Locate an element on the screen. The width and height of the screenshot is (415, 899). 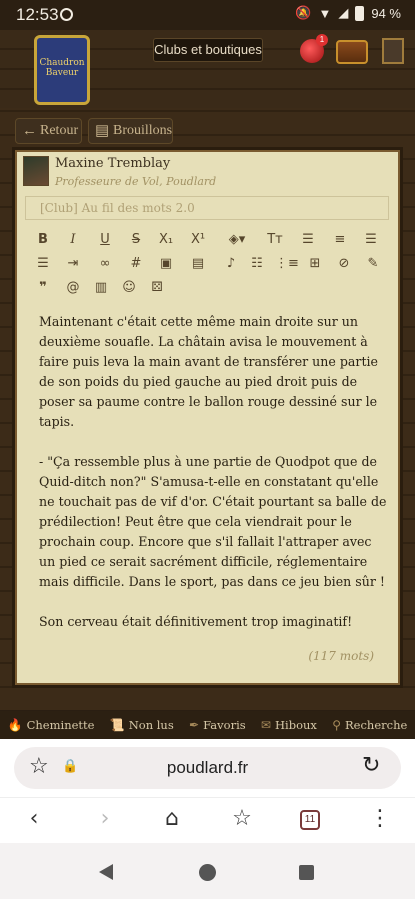
avatar is located at coordinates (36, 171).